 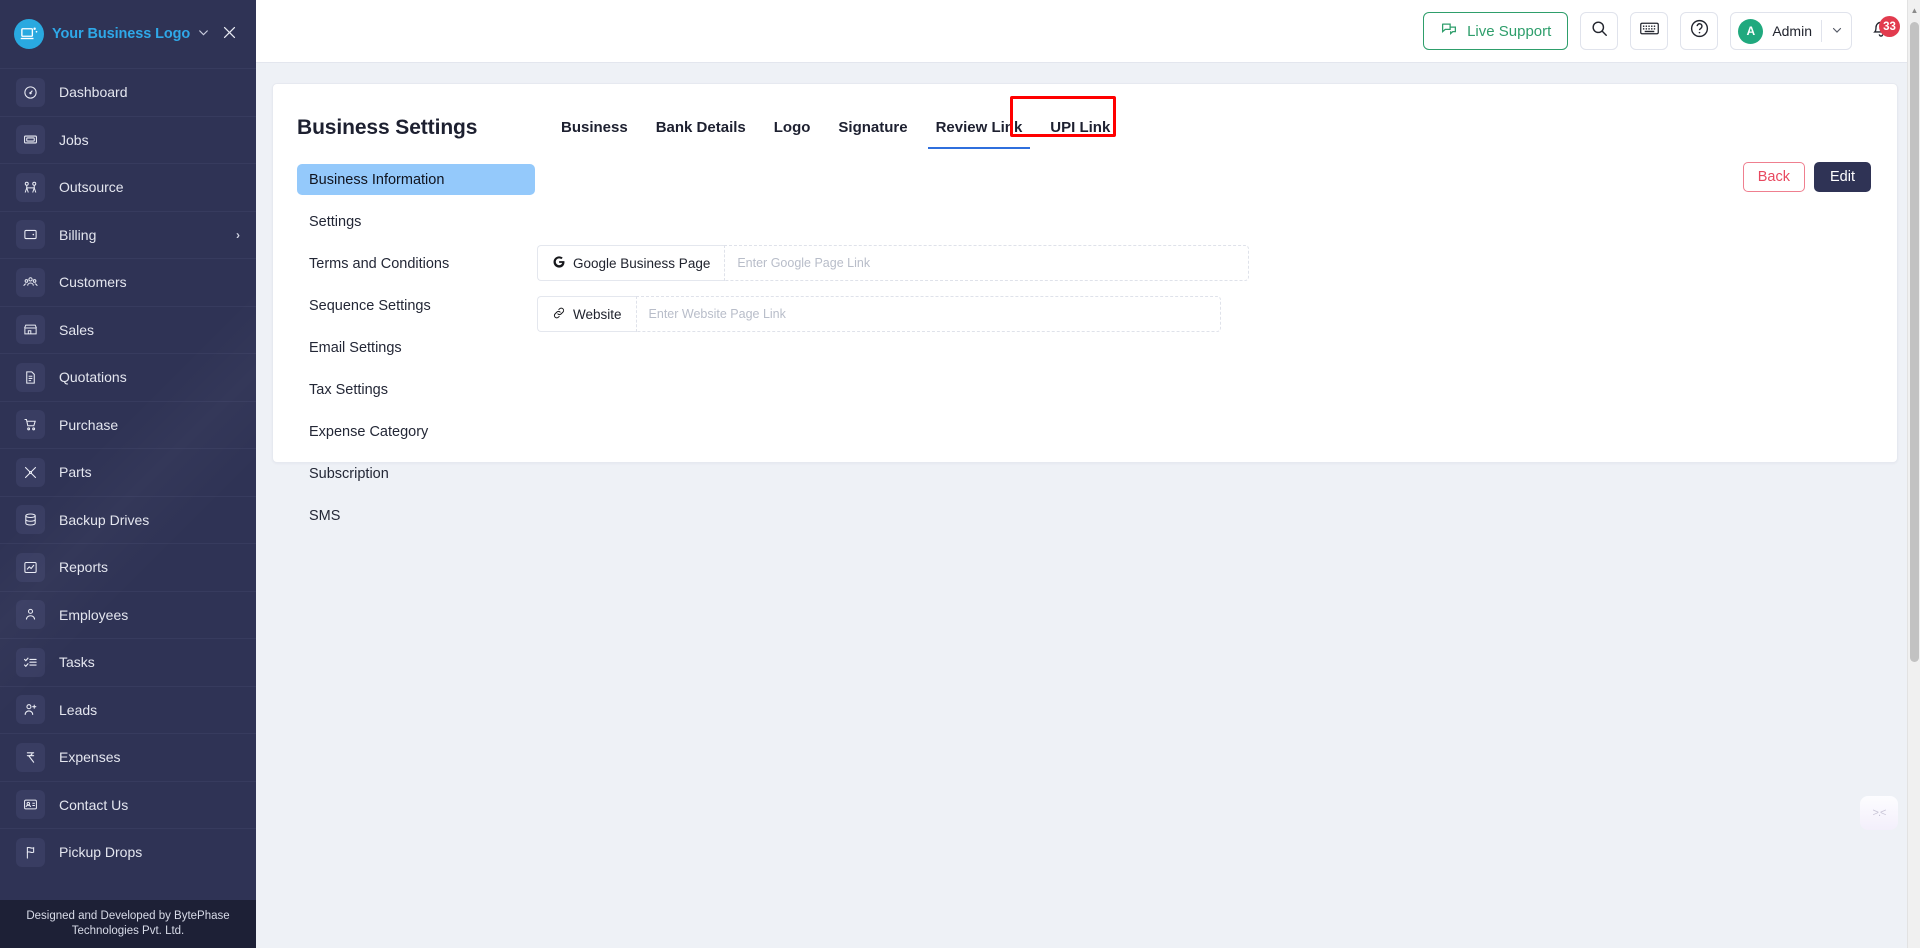 What do you see at coordinates (416, 179) in the screenshot?
I see `settings-item-business-information: Business Information` at bounding box center [416, 179].